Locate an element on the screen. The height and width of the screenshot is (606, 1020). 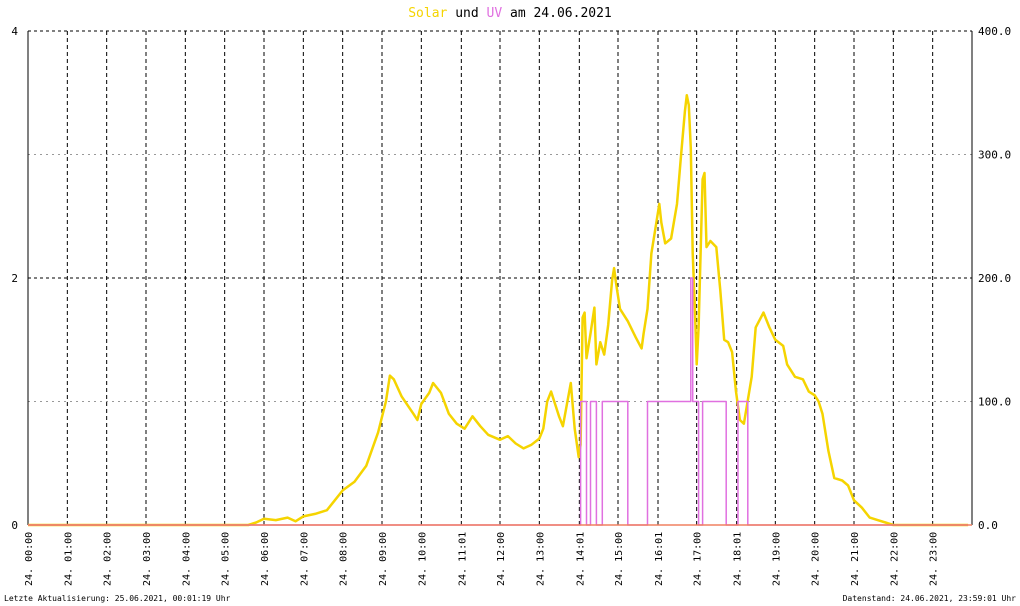
x-tick-label: 24. 05:00 is located at coordinates (226, 559).